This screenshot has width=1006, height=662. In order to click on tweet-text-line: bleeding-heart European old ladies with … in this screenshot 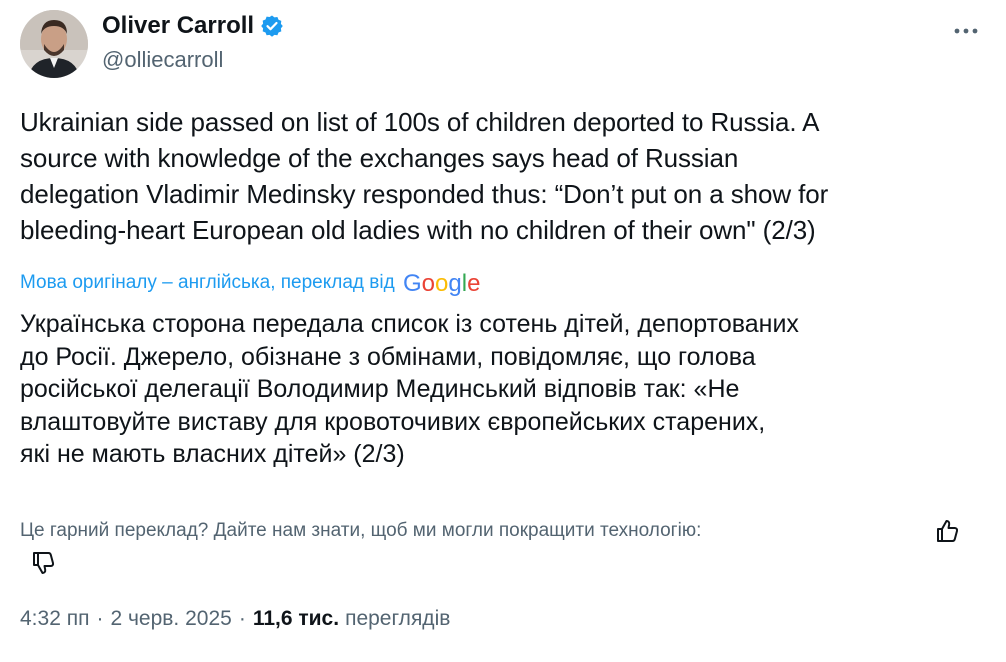, I will do `click(418, 230)`.